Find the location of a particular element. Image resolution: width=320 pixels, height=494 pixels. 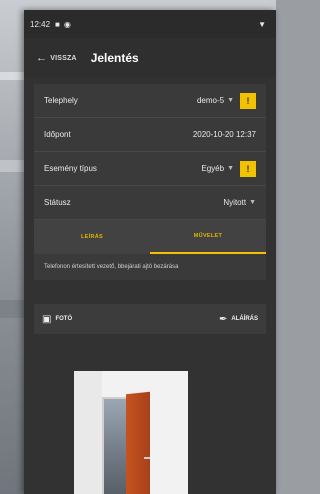

photo-door-handle is located at coordinates (147, 458).